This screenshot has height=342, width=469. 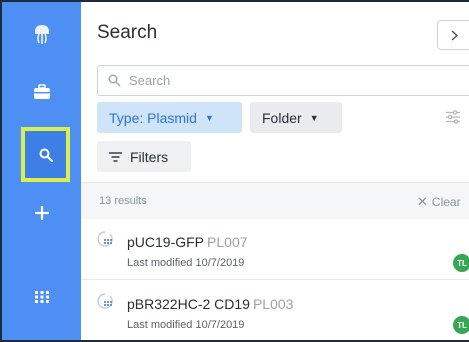 I want to click on rail-logo, so click(x=41, y=34).